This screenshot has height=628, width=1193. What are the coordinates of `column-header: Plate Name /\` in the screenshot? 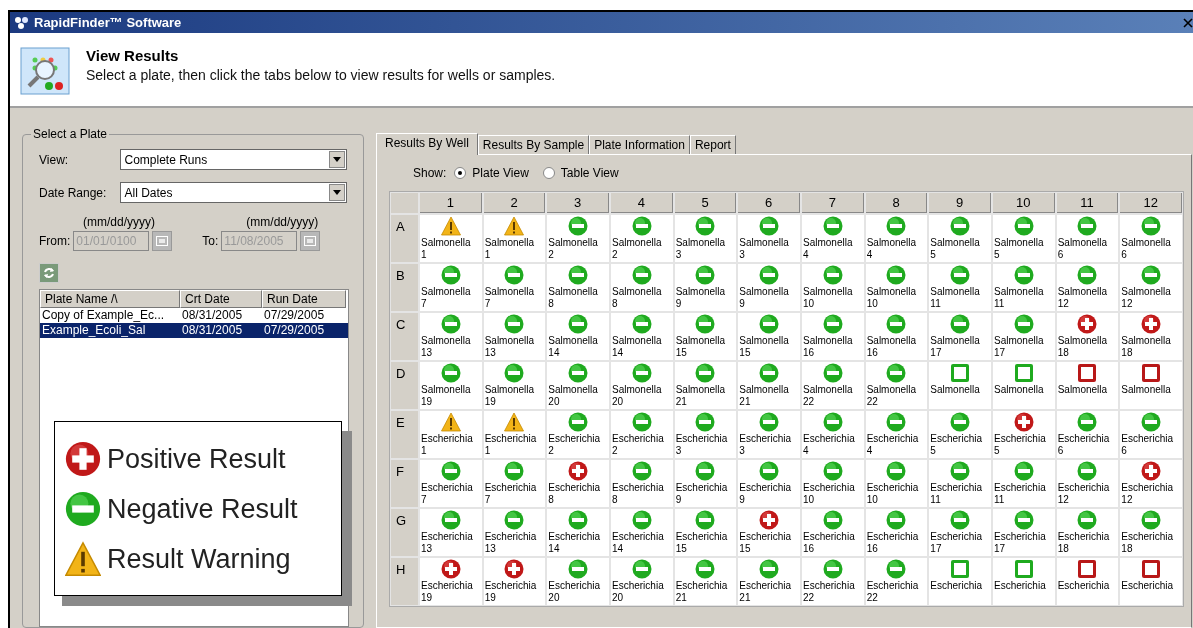 It's located at (110, 299).